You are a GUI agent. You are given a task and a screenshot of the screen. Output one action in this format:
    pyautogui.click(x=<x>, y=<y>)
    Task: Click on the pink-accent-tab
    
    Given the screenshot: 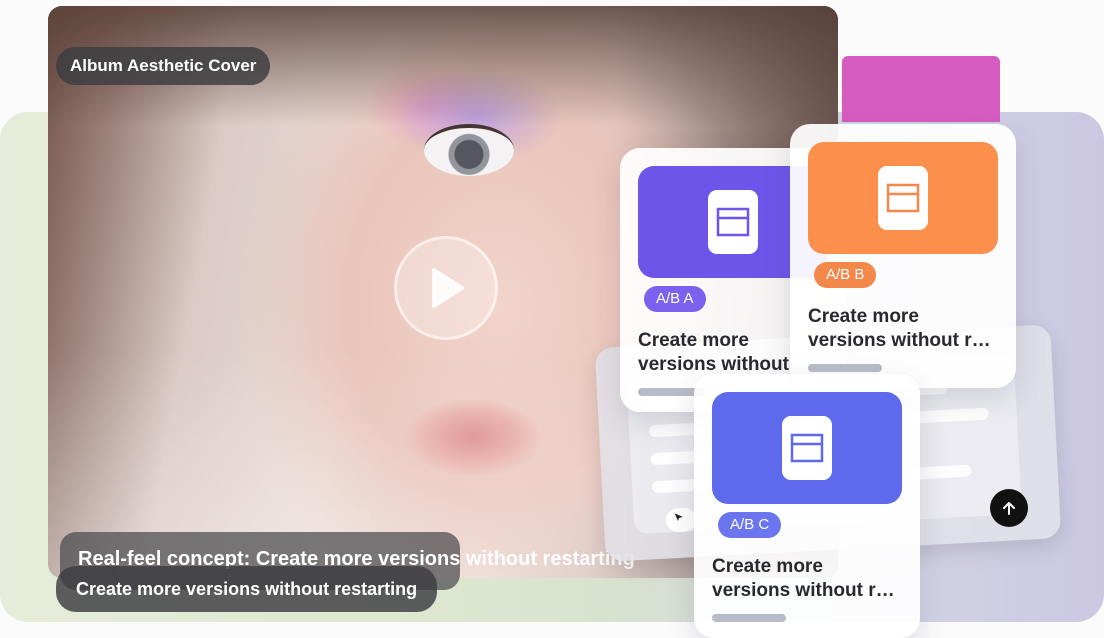 What is the action you would take?
    pyautogui.click(x=921, y=89)
    